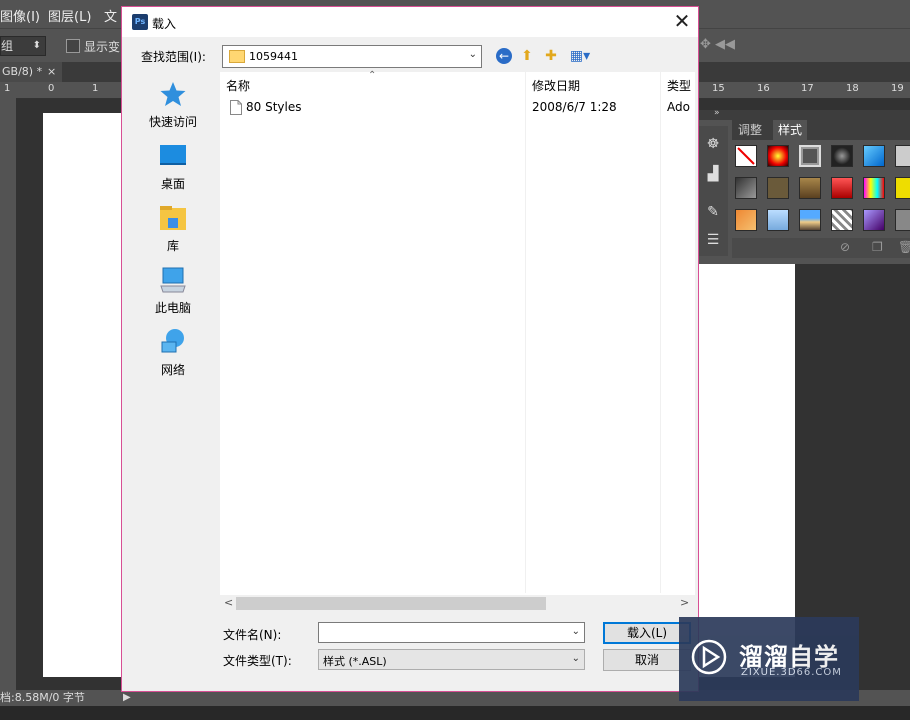 The image size is (910, 720). I want to click on histogram-icon: ▟, so click(713, 175).